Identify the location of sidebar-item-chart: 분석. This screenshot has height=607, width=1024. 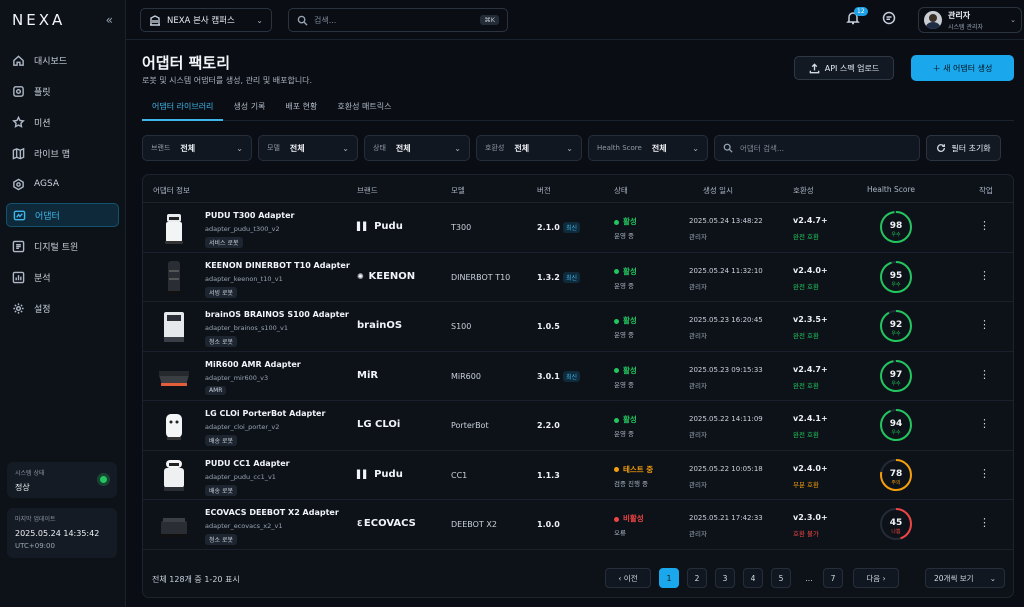
(62, 277).